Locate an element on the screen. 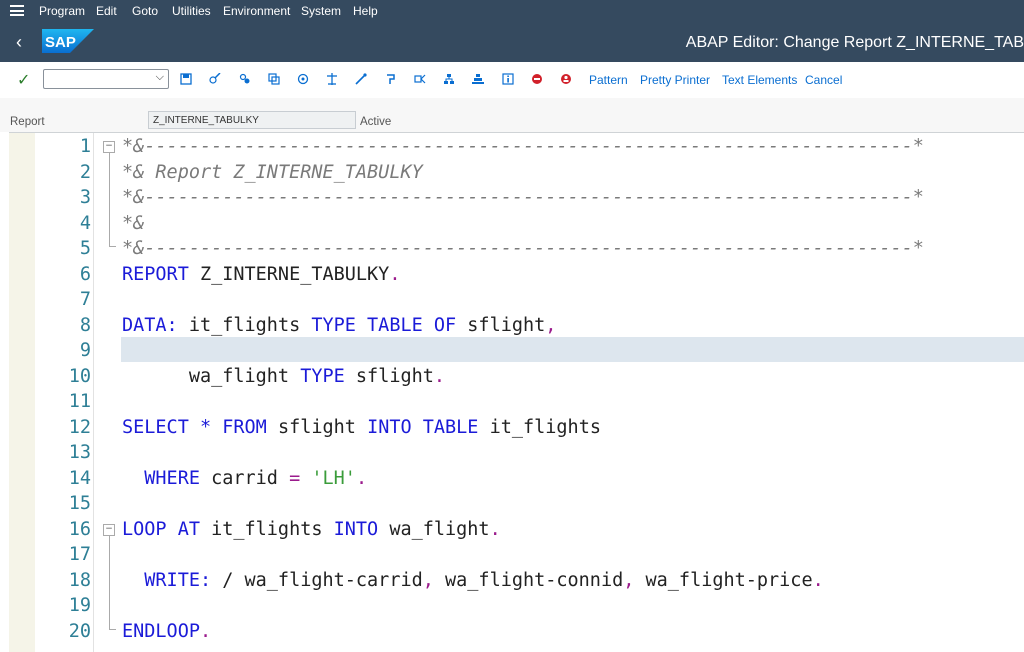  line-number: 3 is located at coordinates (85, 197).